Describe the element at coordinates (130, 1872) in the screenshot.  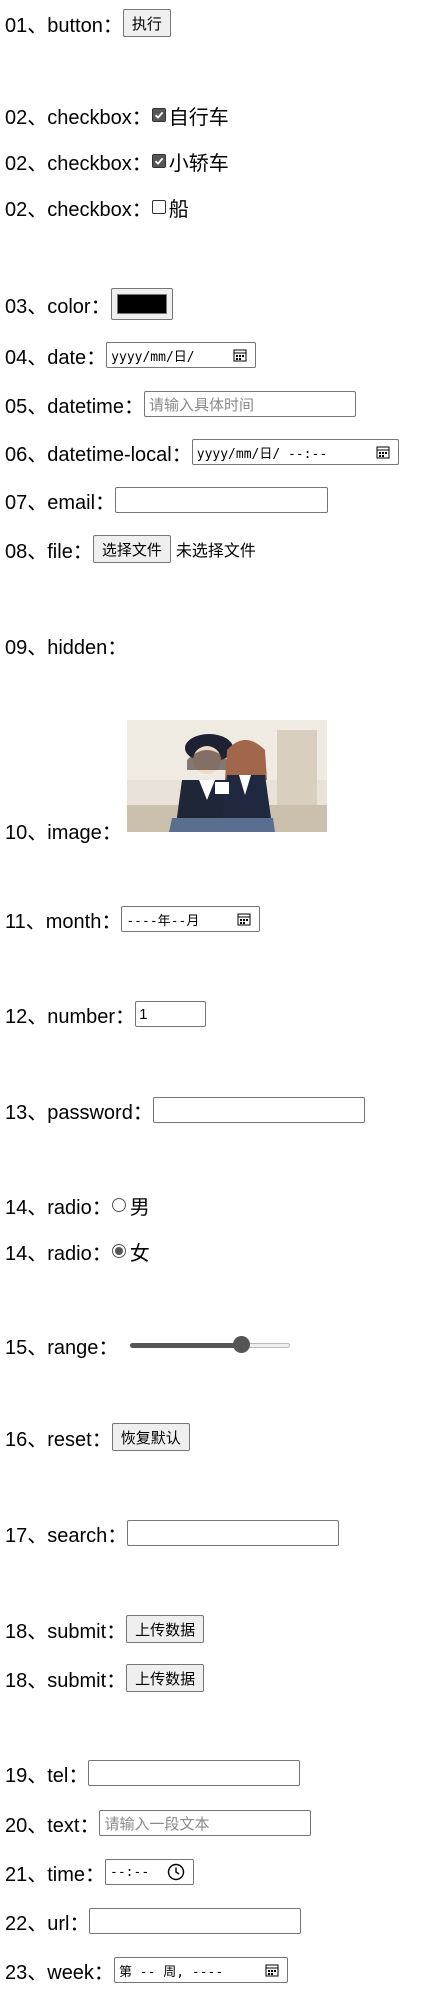
I see `time-value: --:--` at that location.